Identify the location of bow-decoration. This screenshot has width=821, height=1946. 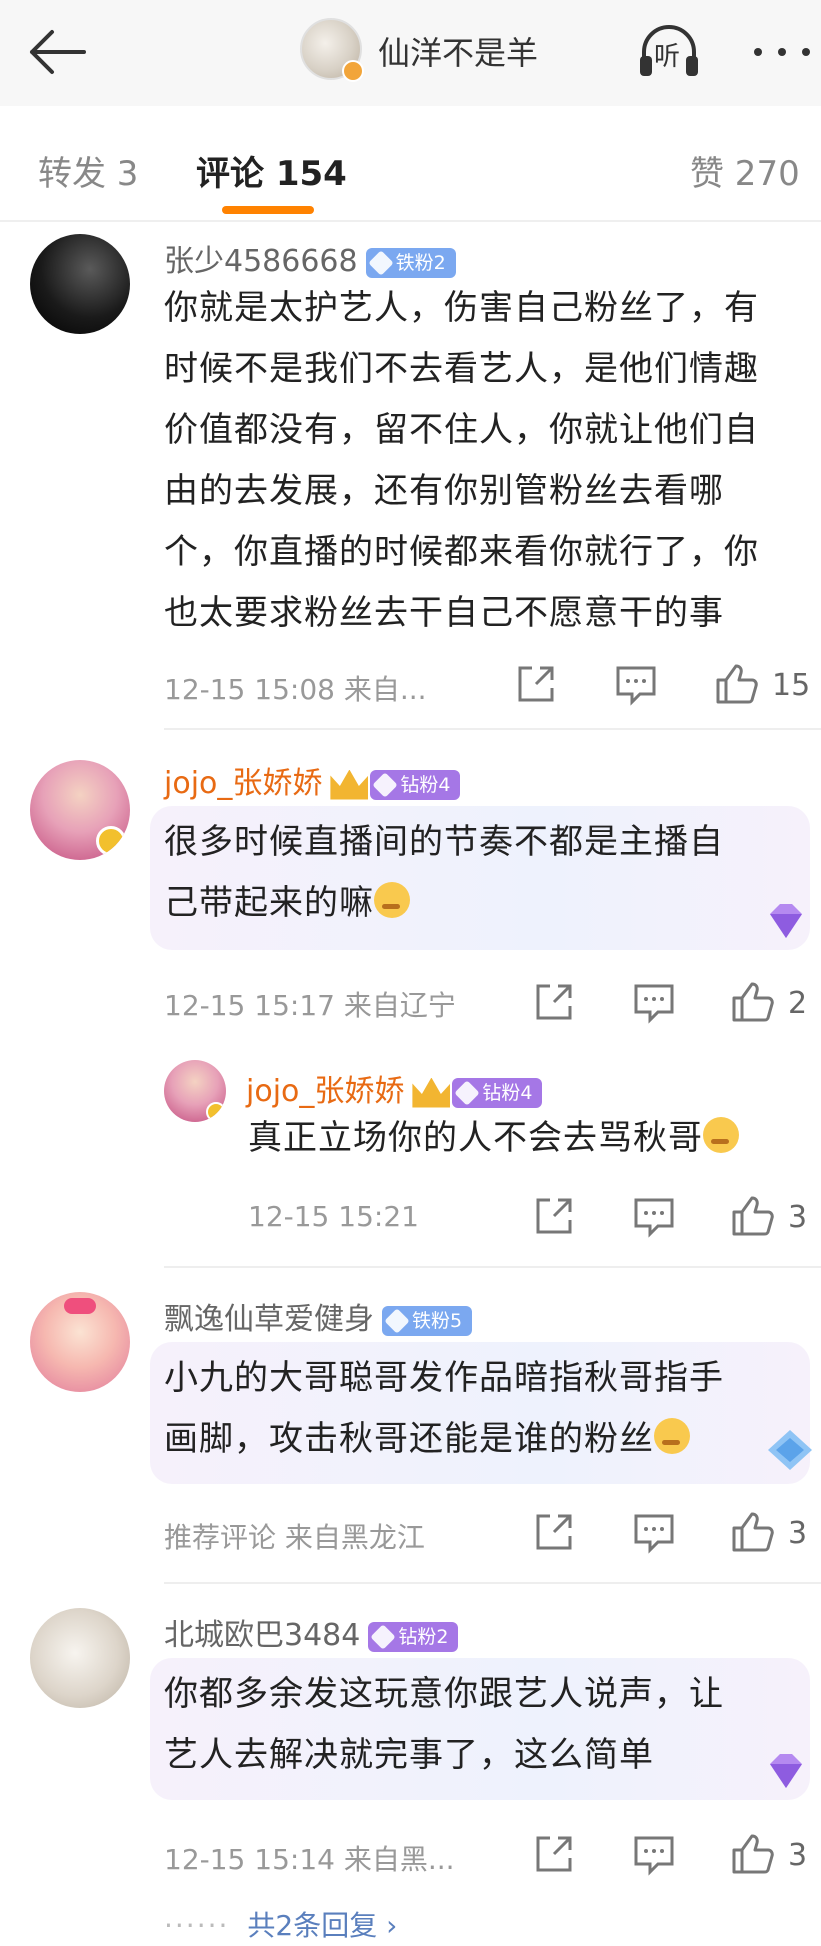
(80, 1306).